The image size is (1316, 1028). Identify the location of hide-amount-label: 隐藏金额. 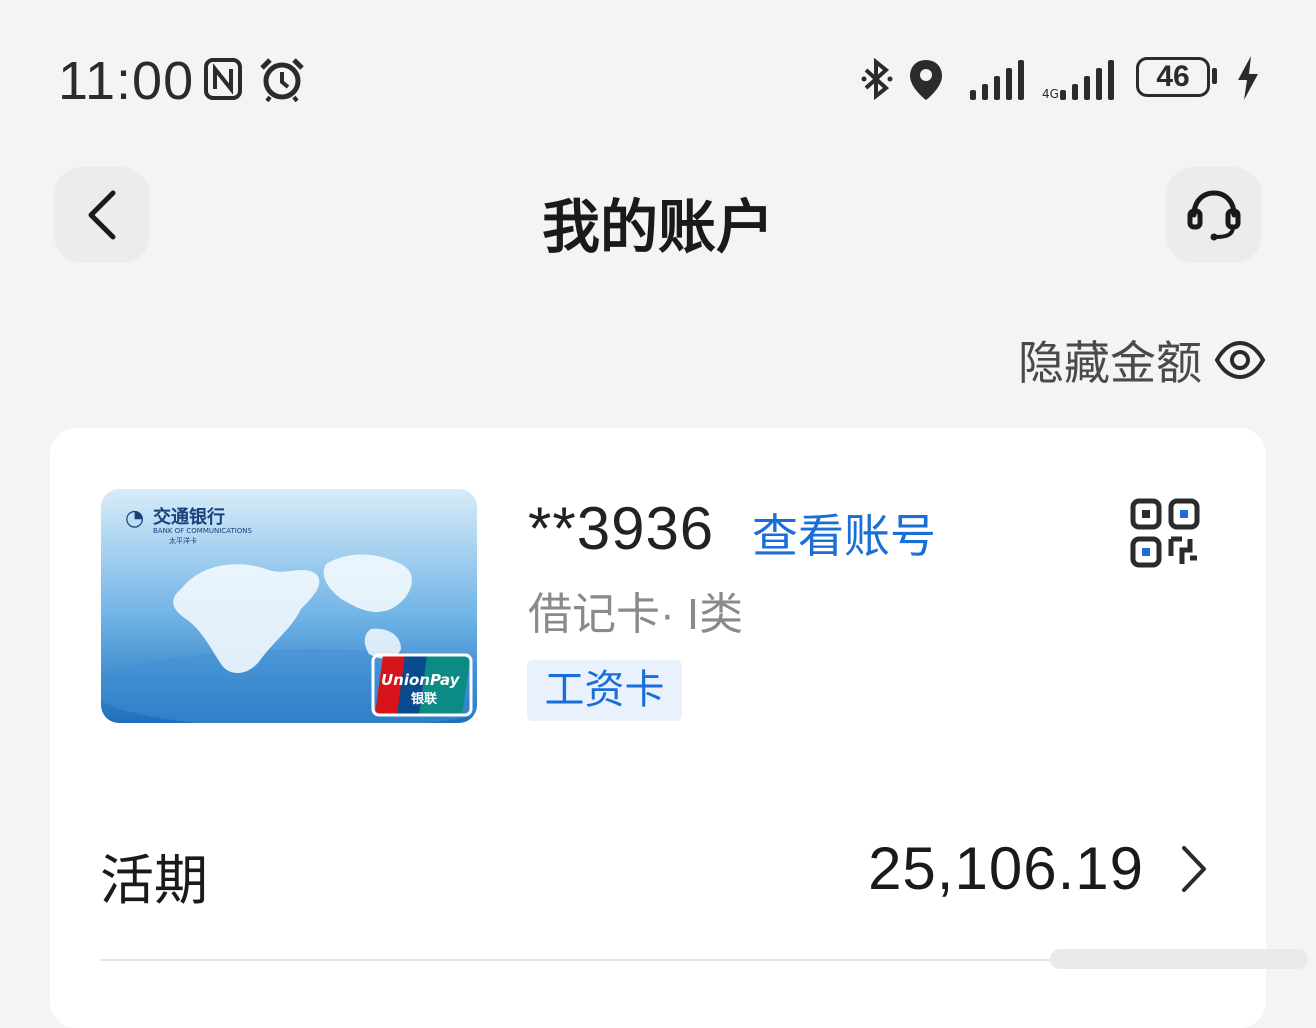
(1110, 363).